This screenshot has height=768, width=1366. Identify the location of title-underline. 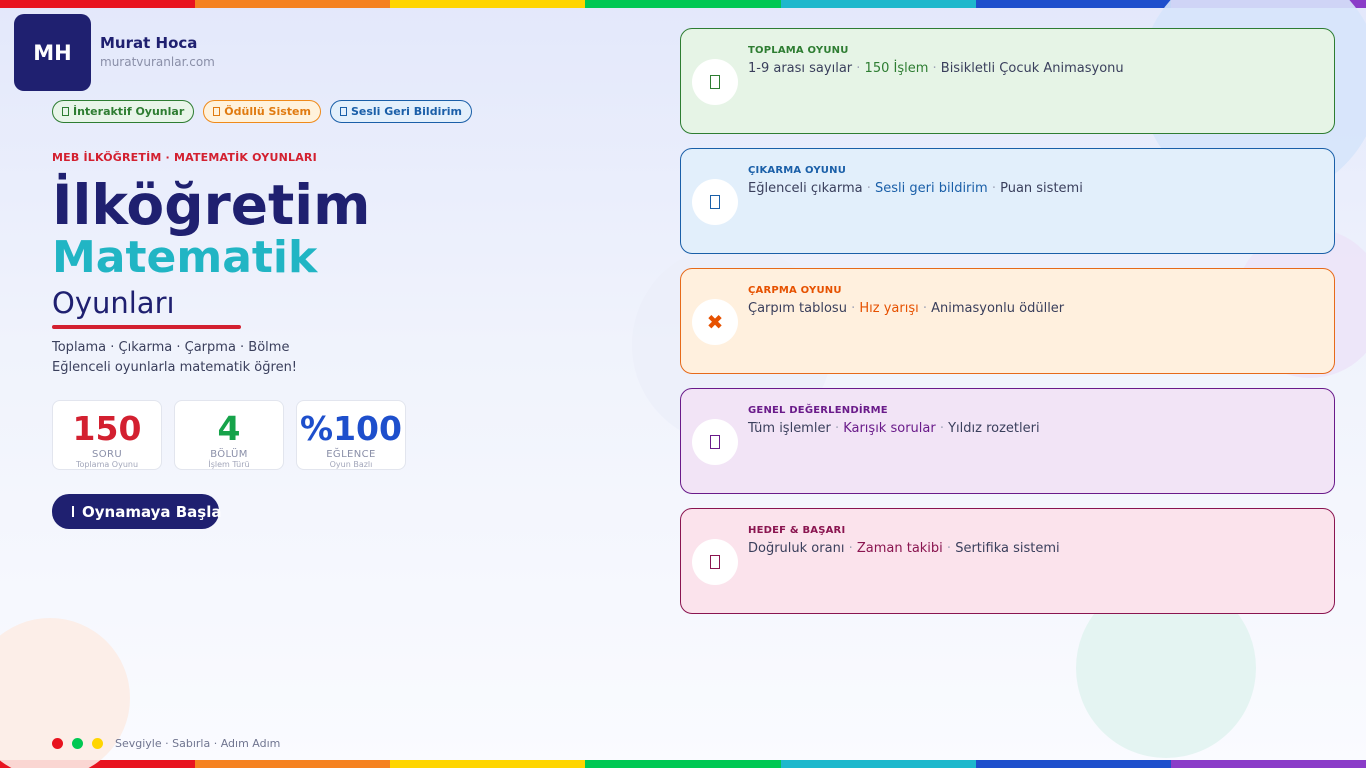
(146, 327).